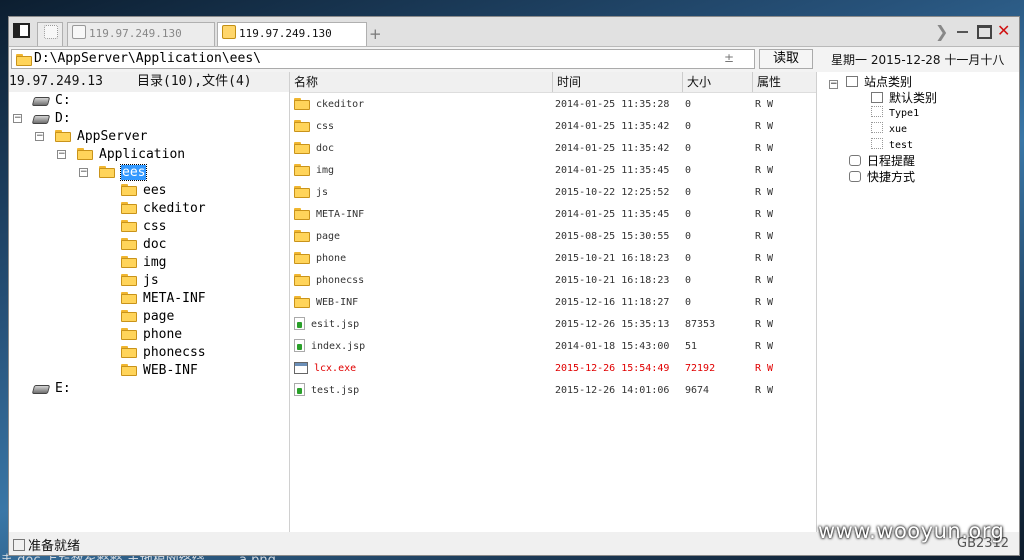  What do you see at coordinates (42, 119) in the screenshot?
I see `tree-node-d: − D:` at bounding box center [42, 119].